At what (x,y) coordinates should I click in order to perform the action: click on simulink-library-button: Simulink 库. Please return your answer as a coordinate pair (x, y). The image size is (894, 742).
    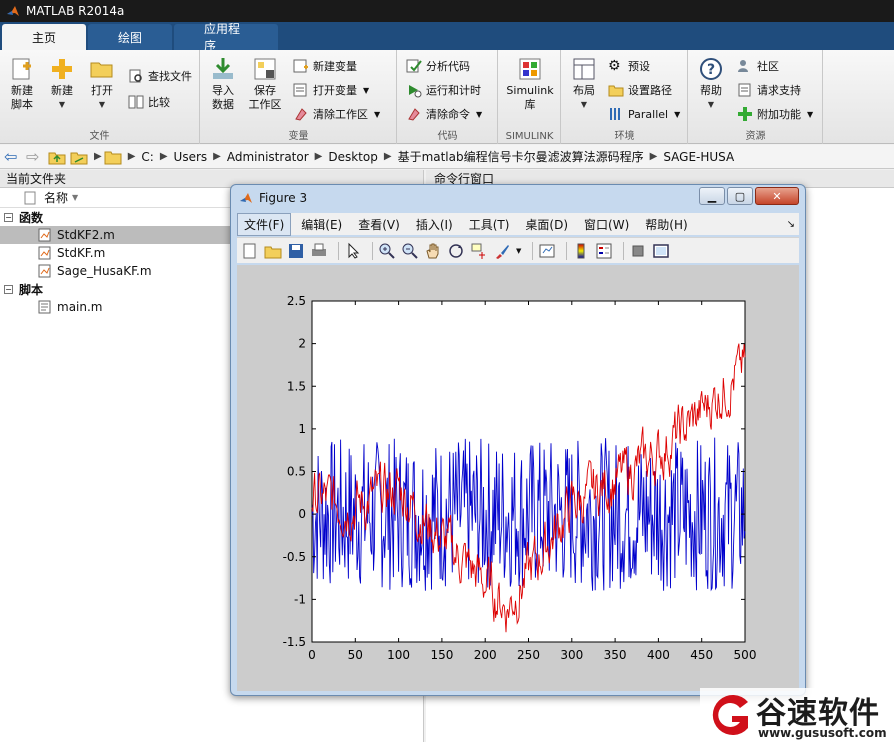
    Looking at the image, I should click on (530, 84).